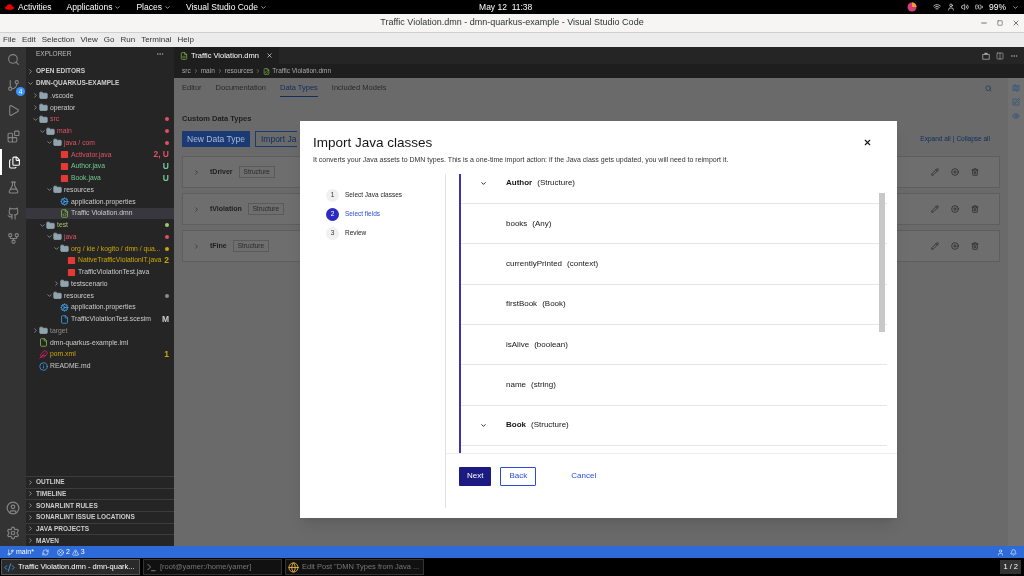 The width and height of the screenshot is (1024, 576). Describe the element at coordinates (1000, 552) in the screenshot. I see `person-icon` at that location.